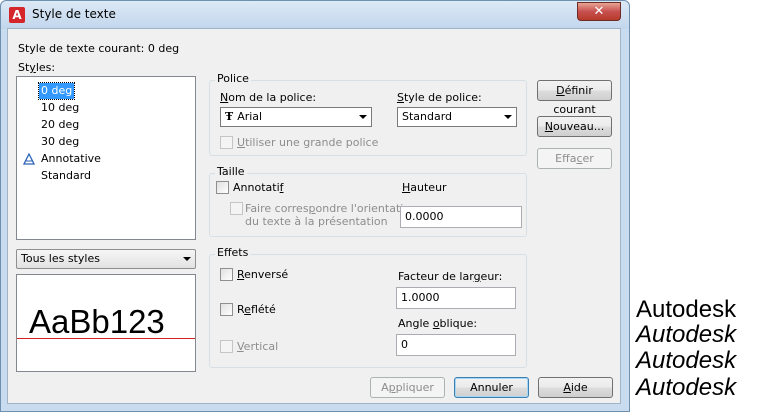 Image resolution: width=766 pixels, height=412 pixels. Describe the element at coordinates (60, 258) in the screenshot. I see `styles-filter-value: Tous les styles` at that location.